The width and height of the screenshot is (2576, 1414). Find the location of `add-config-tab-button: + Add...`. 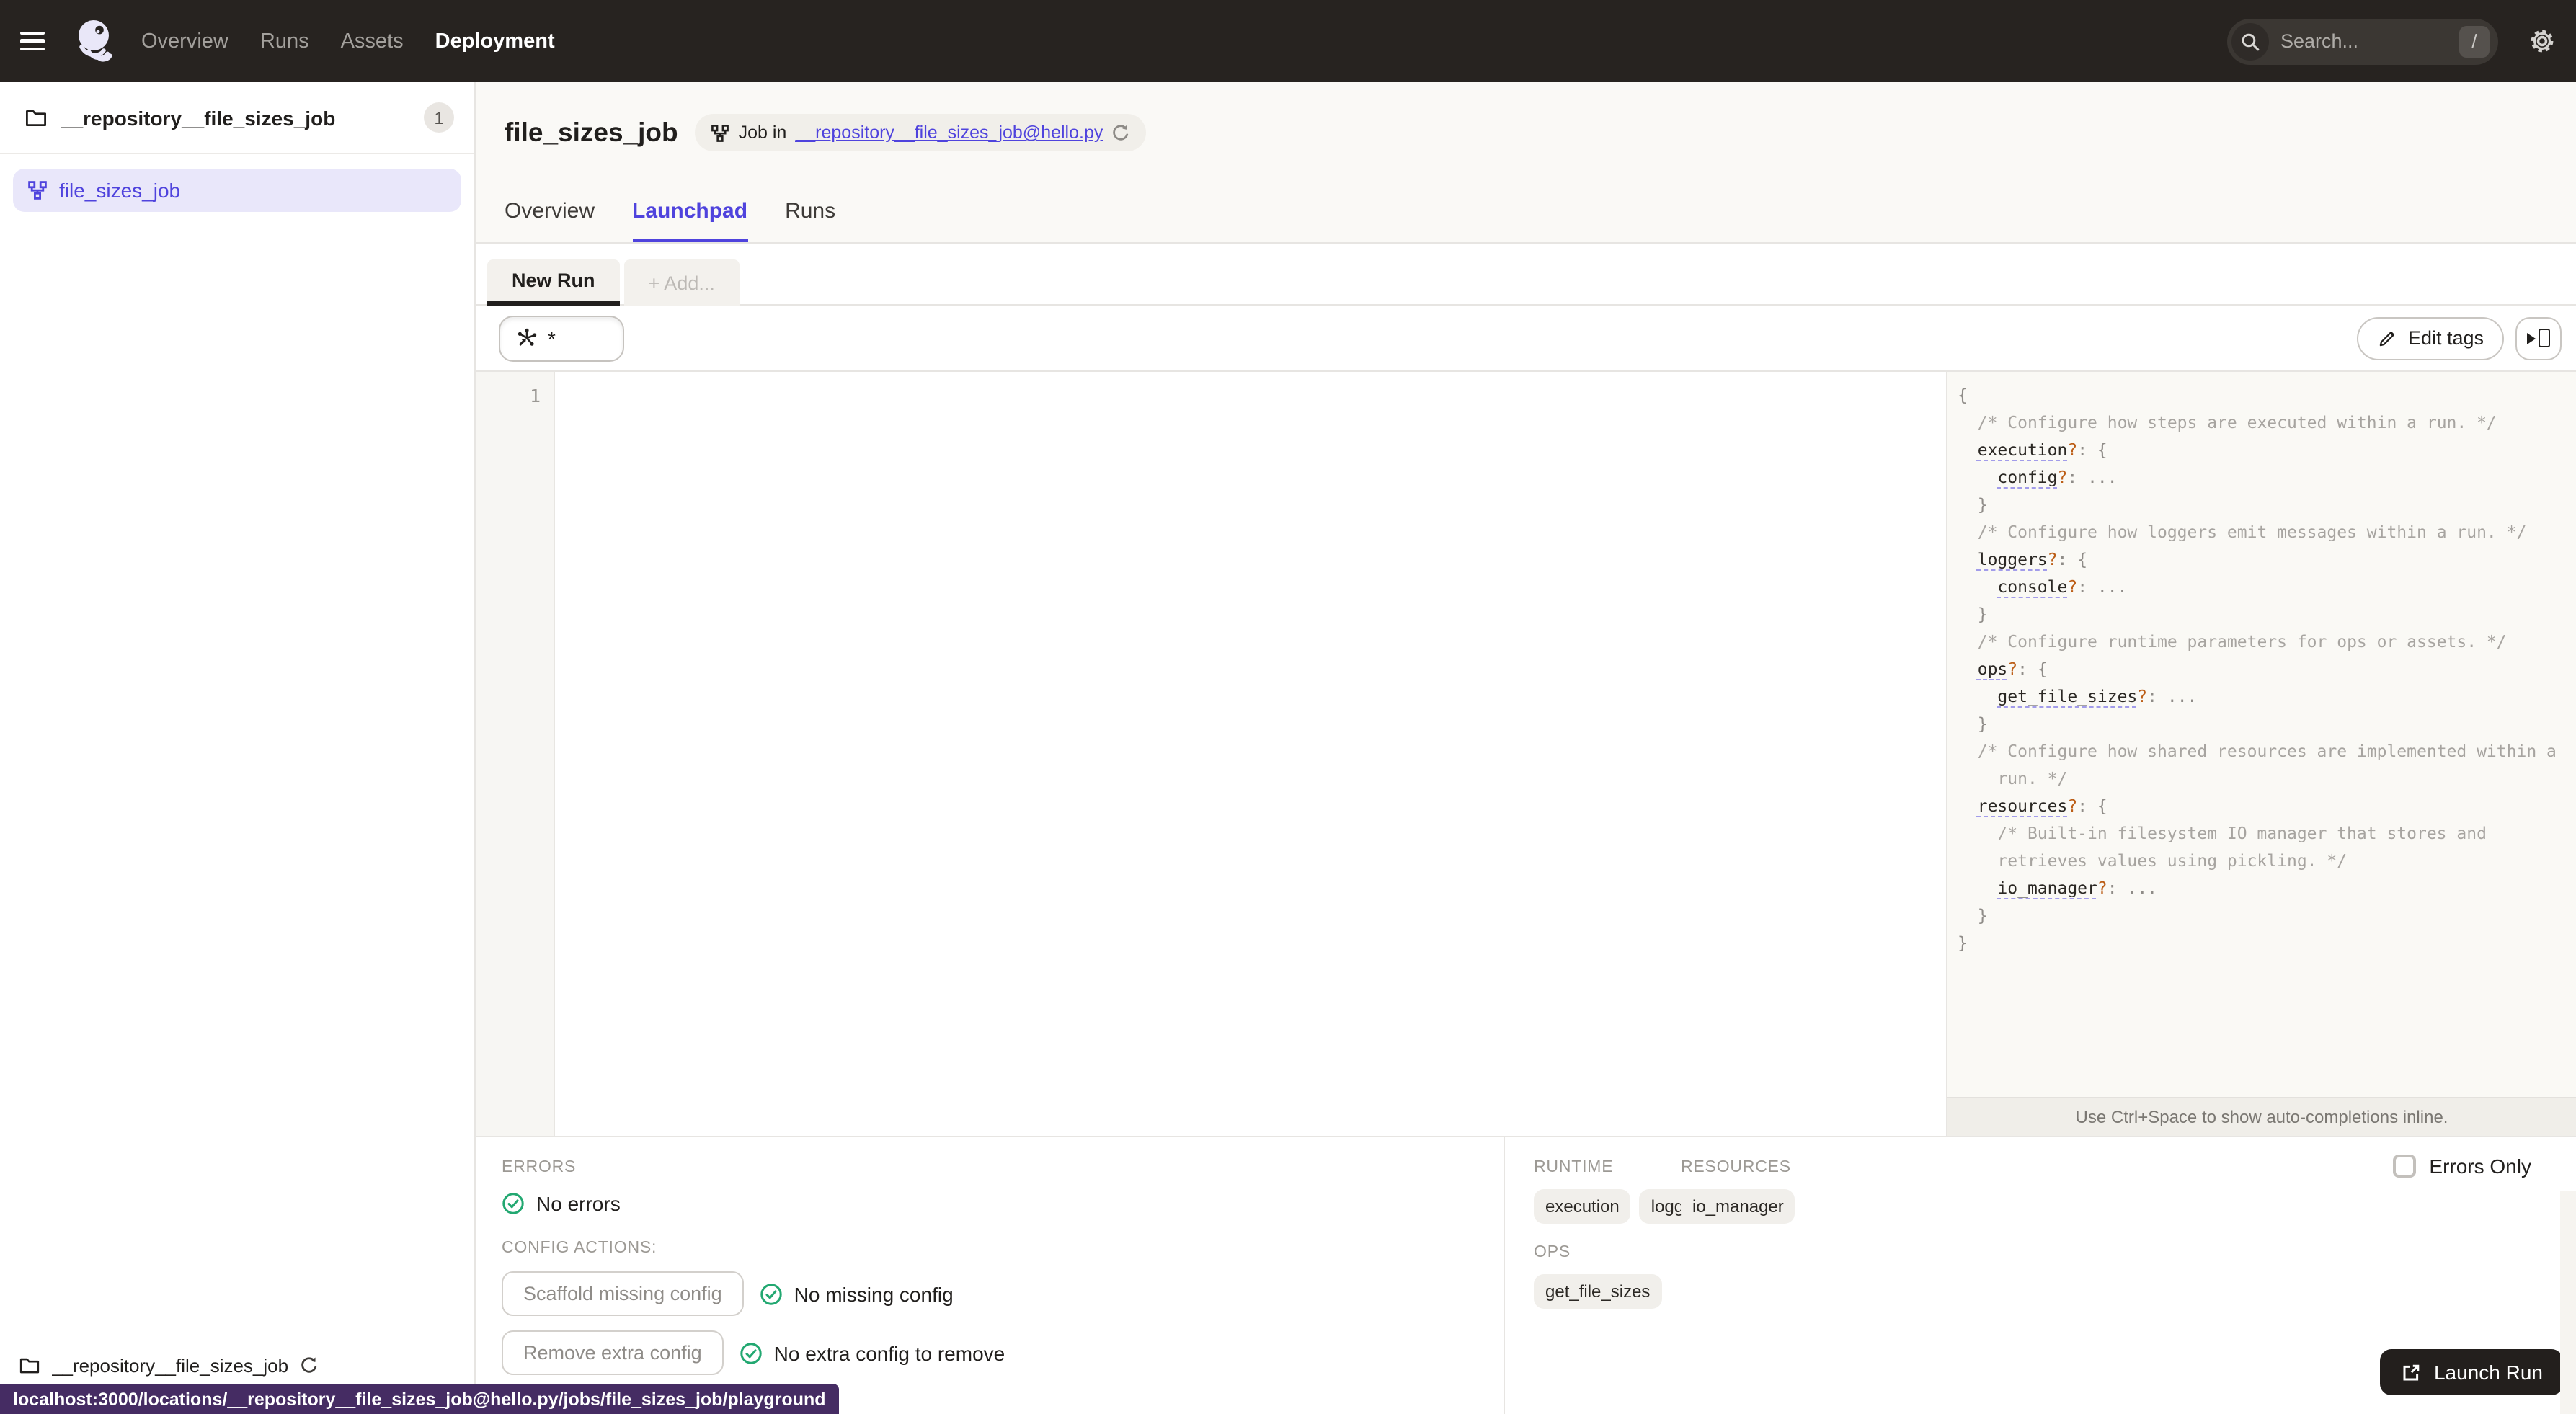

add-config-tab-button: + Add... is located at coordinates (681, 282).